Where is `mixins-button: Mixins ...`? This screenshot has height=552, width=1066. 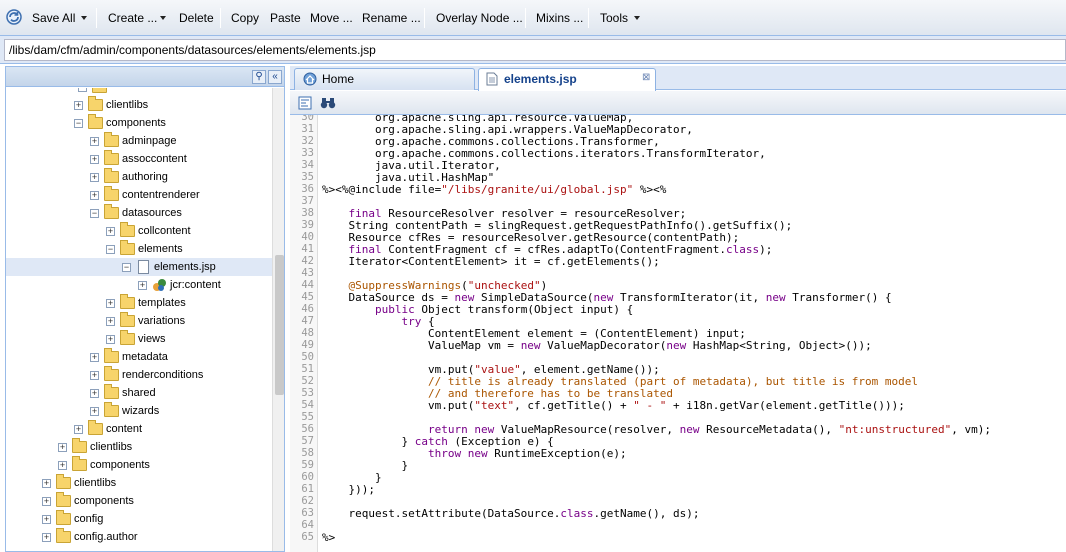
mixins-button: Mixins ... is located at coordinates (559, 18).